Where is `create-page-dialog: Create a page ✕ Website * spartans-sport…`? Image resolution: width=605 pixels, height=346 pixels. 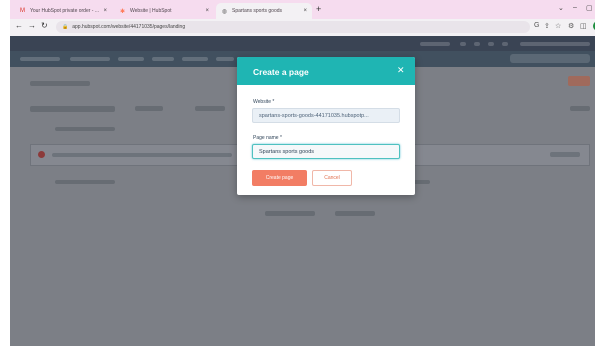
create-page-dialog: Create a page ✕ Website * spartans-sport… is located at coordinates (326, 126).